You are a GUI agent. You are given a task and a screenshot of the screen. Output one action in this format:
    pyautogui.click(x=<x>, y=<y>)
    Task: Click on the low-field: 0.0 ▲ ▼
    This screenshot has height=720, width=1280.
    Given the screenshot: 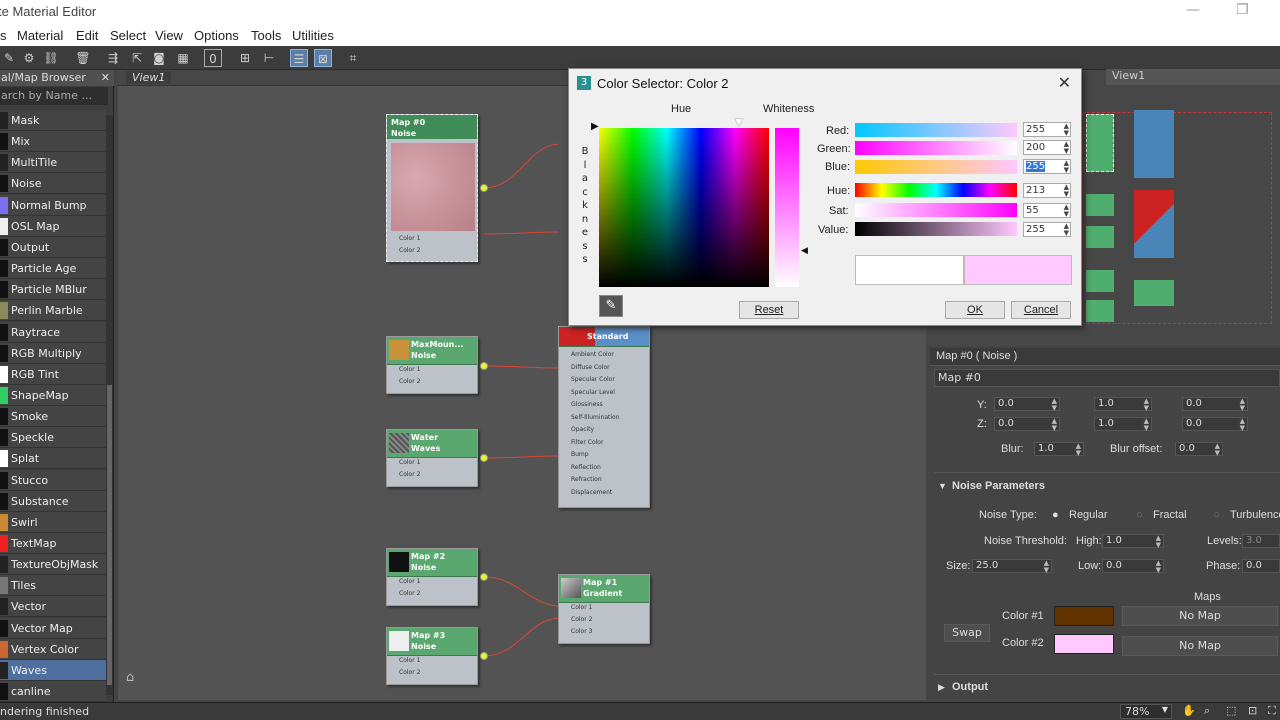 What is the action you would take?
    pyautogui.click(x=1133, y=566)
    